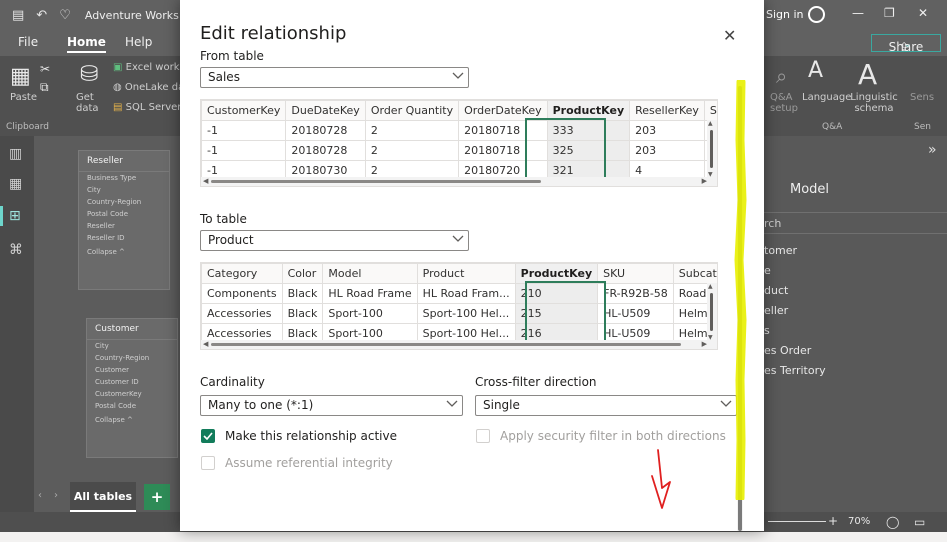 The image size is (947, 542). I want to click on sign-in-link: Sign in, so click(785, 14).